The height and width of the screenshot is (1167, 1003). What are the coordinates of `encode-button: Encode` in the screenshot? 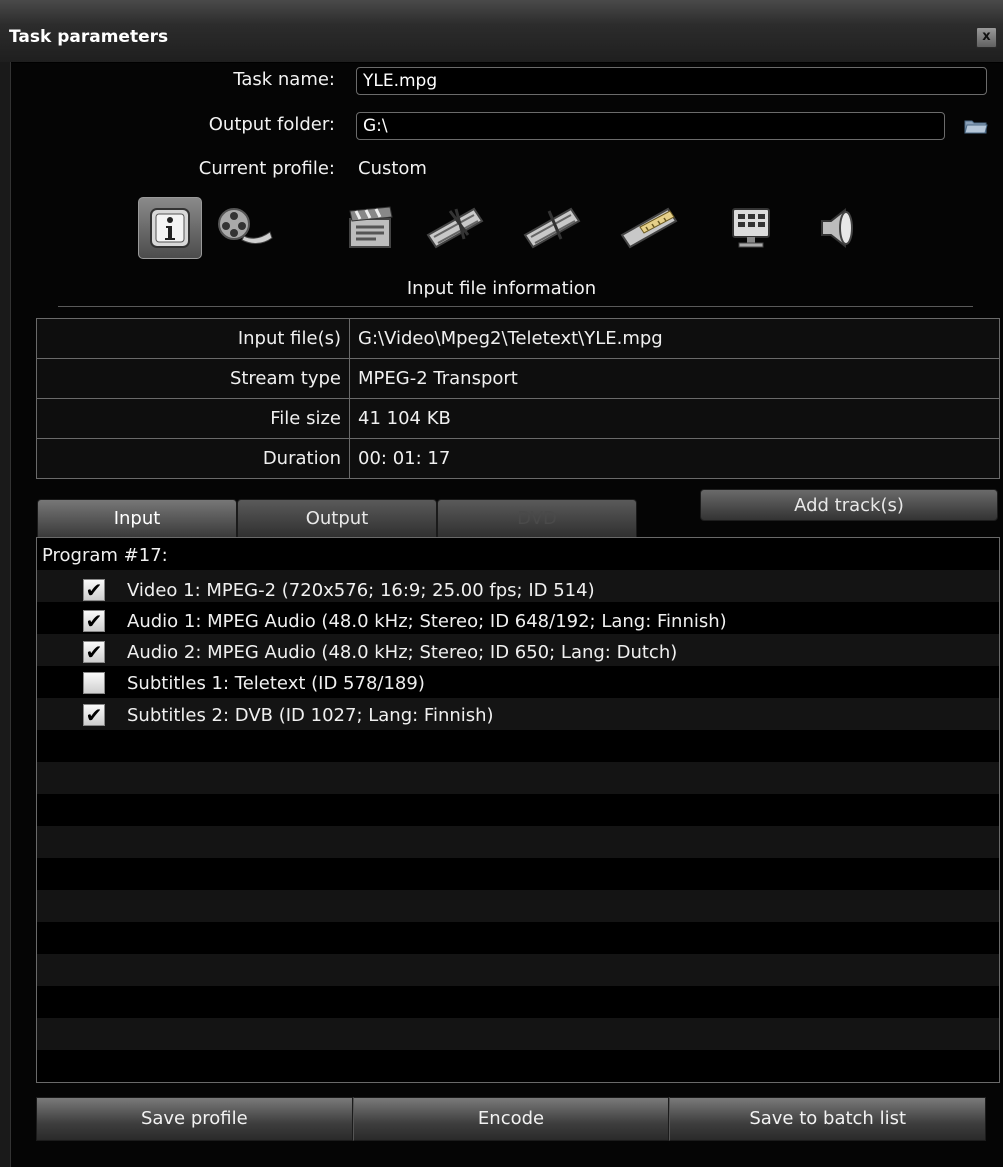 It's located at (511, 1119).